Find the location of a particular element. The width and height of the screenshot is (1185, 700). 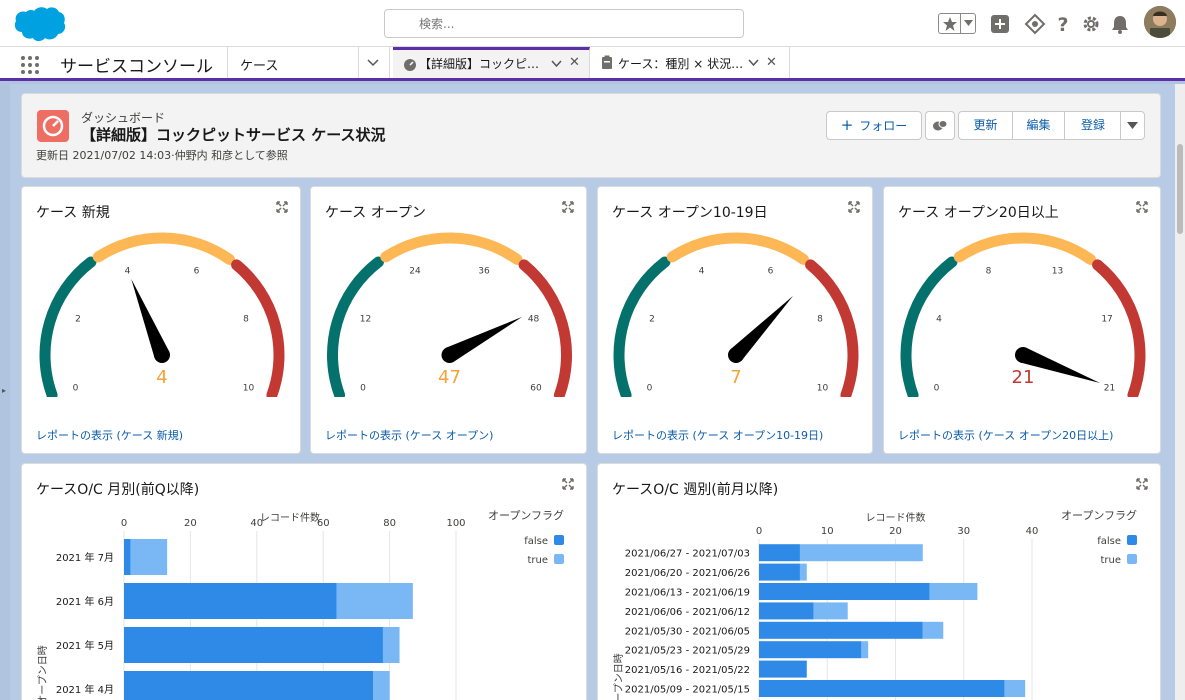

refresh-button: 更新 is located at coordinates (985, 125).